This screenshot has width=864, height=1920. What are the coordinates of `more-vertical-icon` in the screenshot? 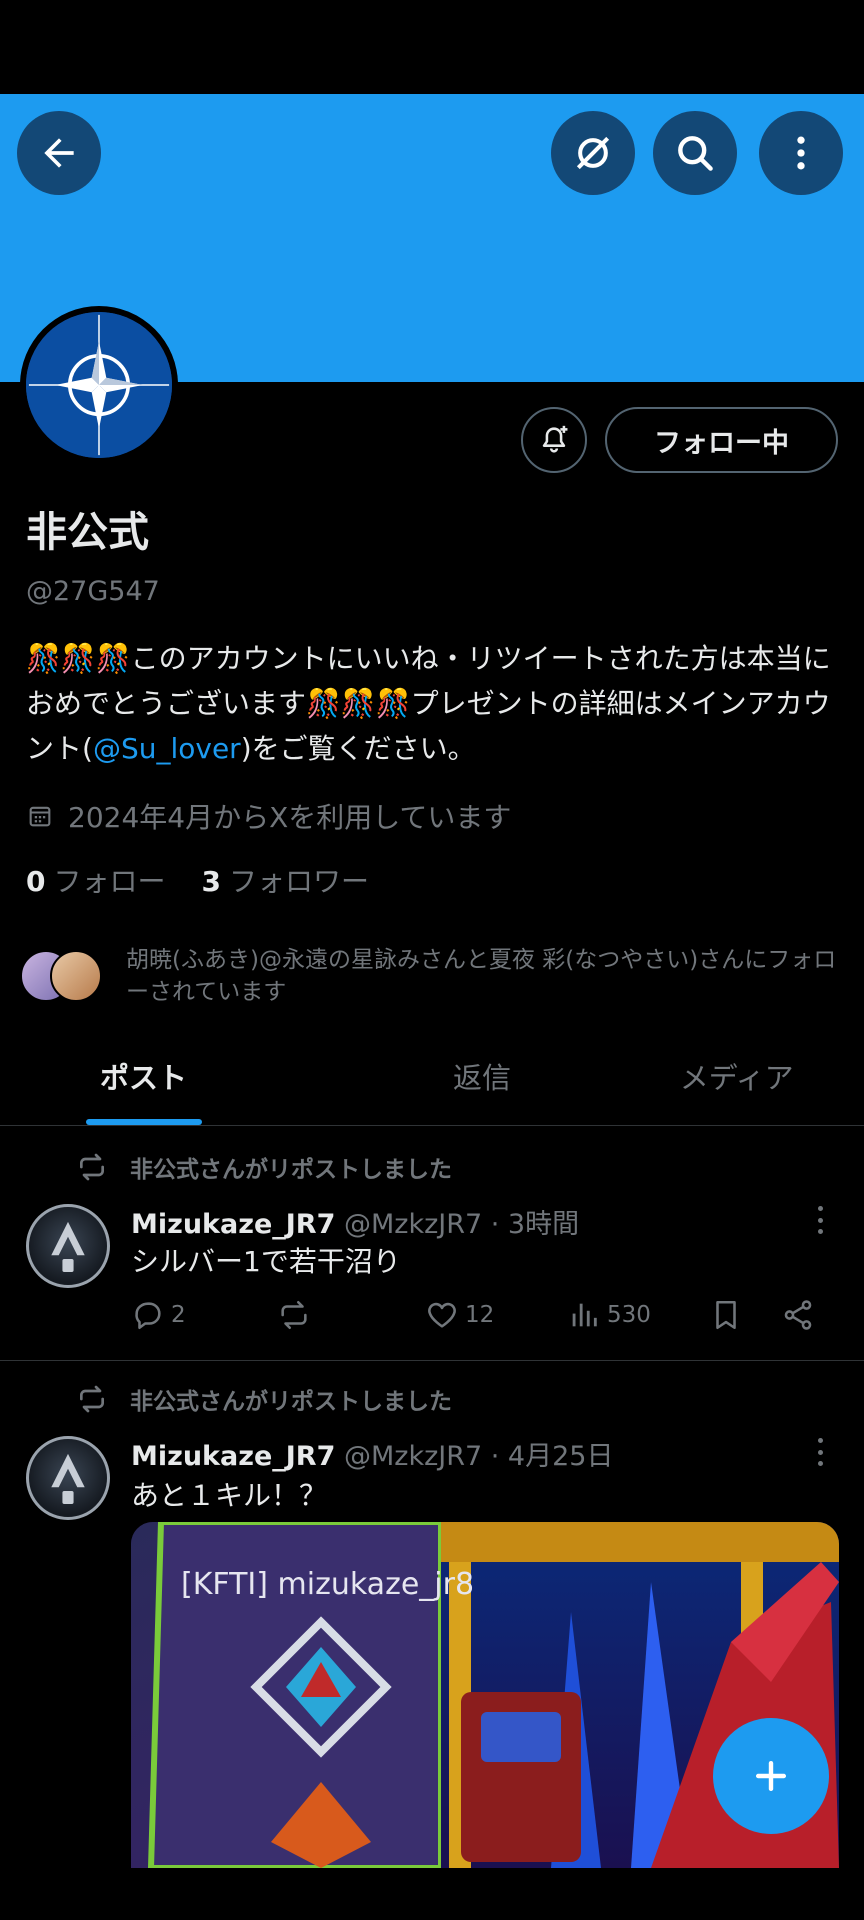 It's located at (801, 153).